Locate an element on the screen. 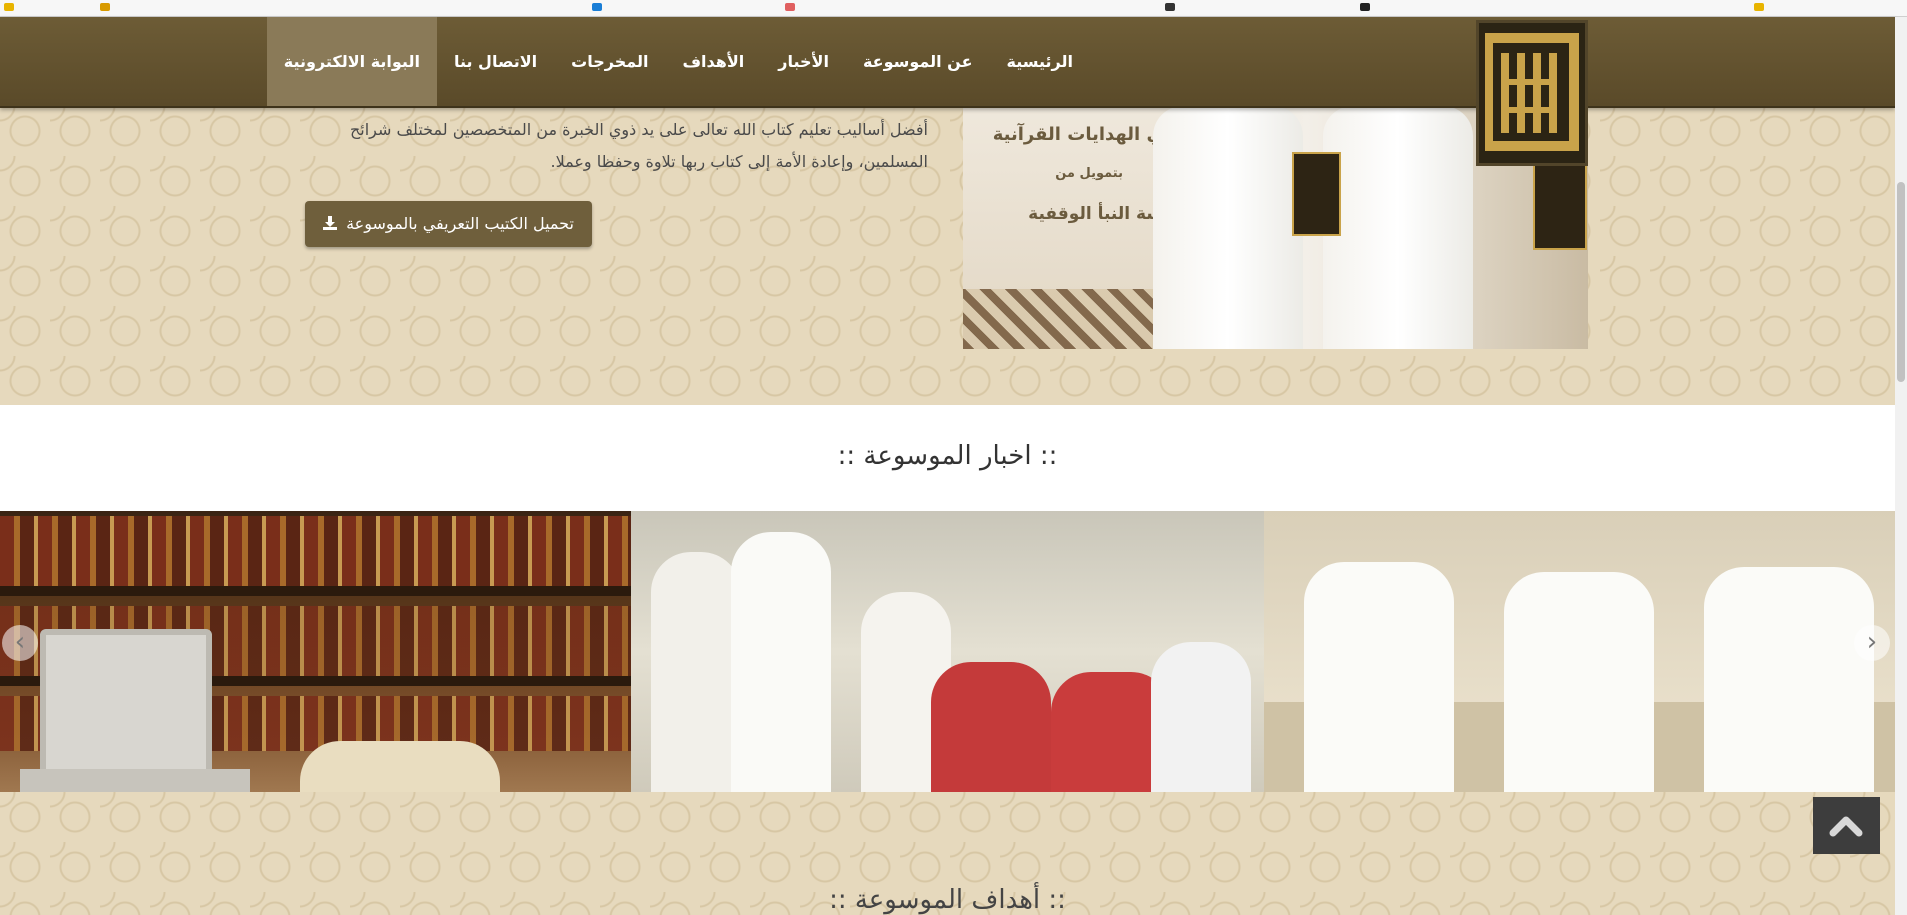 This screenshot has width=1907, height=915. nav-item-home: الرئيسية is located at coordinates (1040, 61).